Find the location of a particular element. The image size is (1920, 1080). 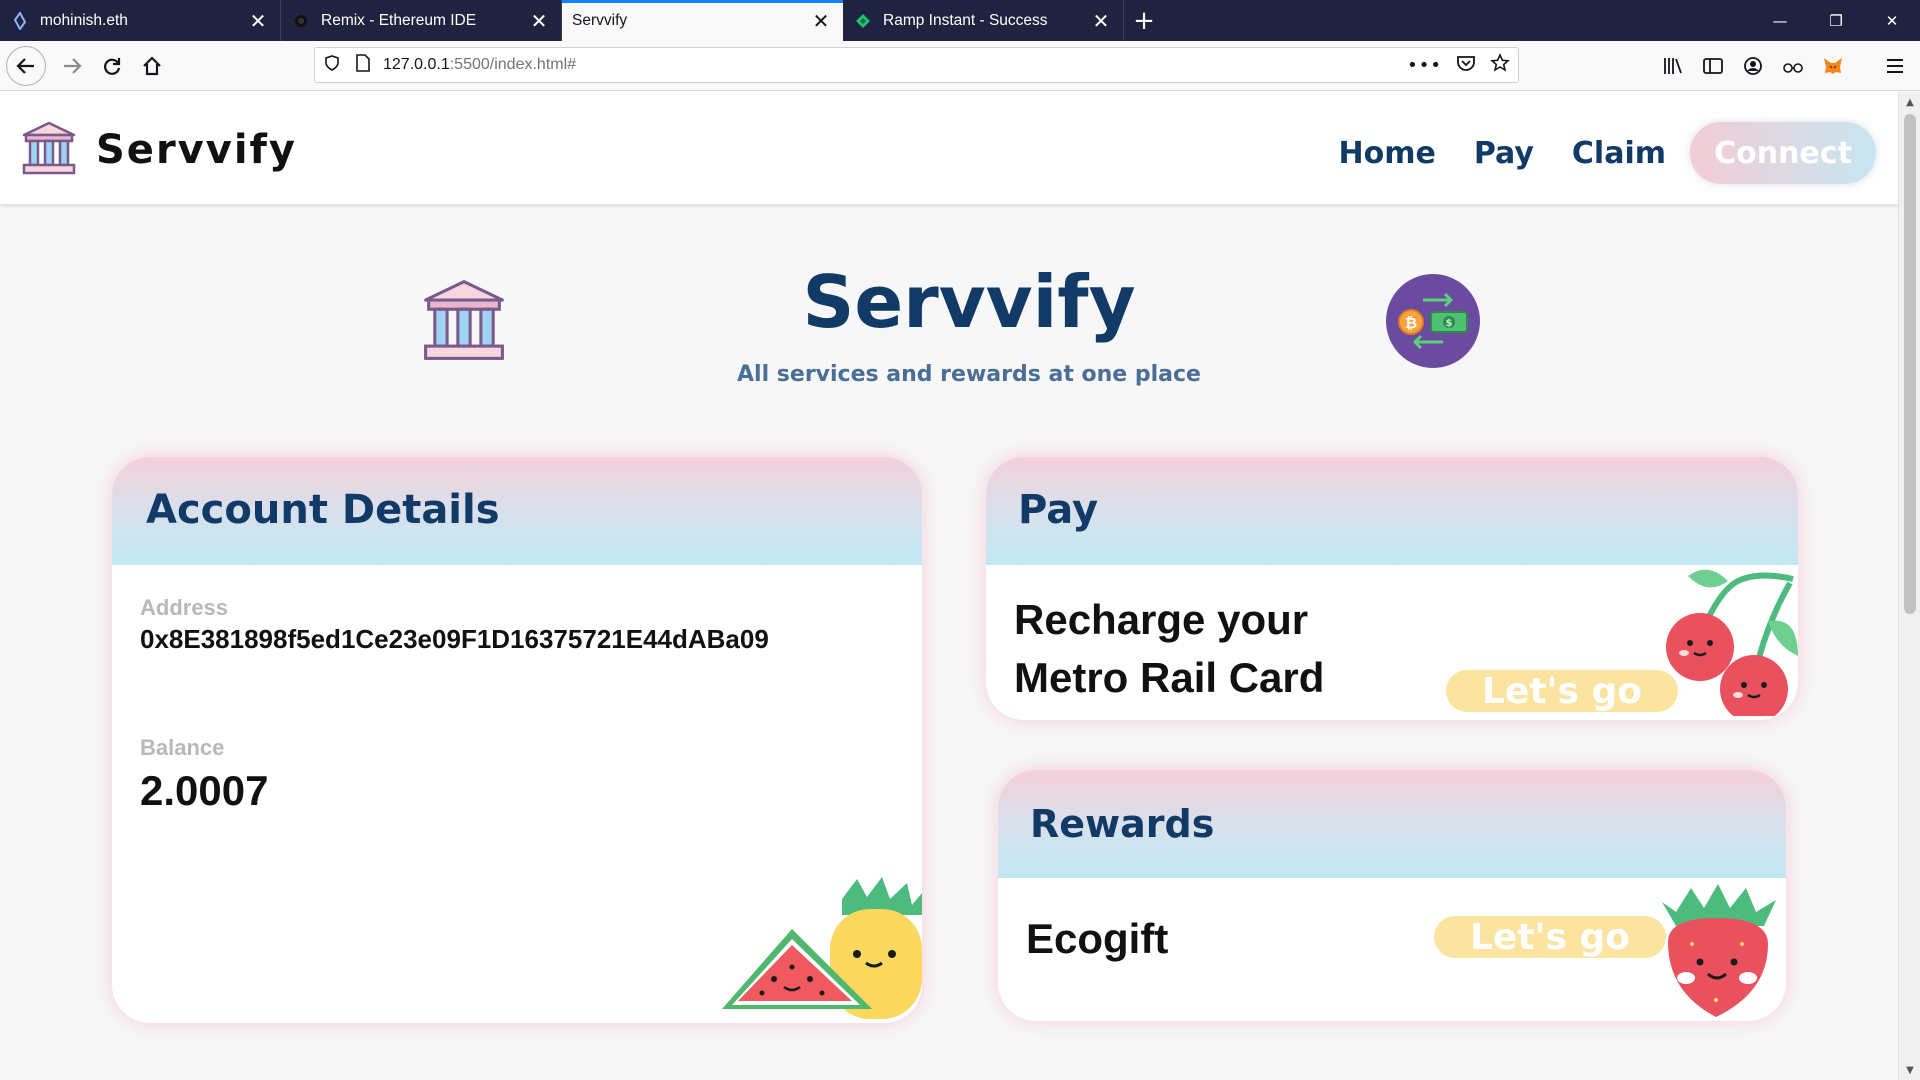

brand: Servvify is located at coordinates (158, 150).